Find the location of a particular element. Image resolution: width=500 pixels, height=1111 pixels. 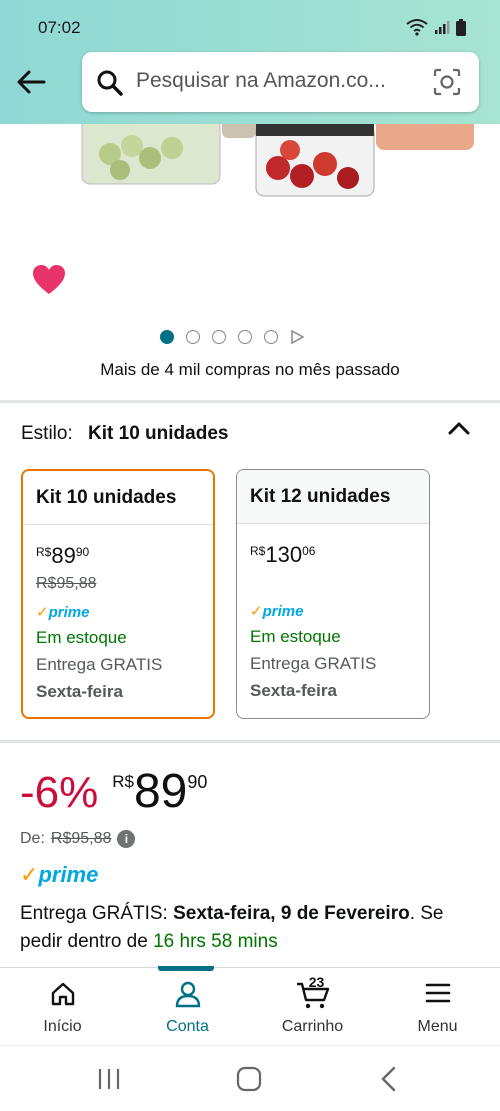

back-arrow-icon is located at coordinates (32, 82).